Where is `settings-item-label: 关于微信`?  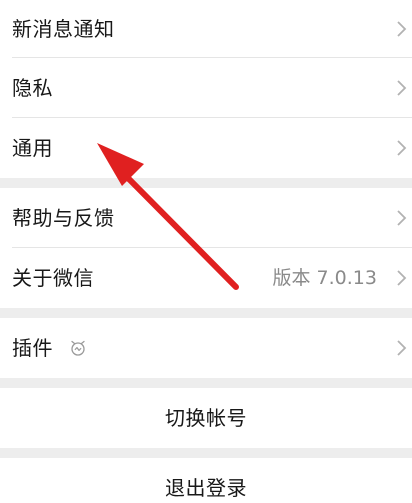
settings-item-label: 关于微信 is located at coordinates (53, 278).